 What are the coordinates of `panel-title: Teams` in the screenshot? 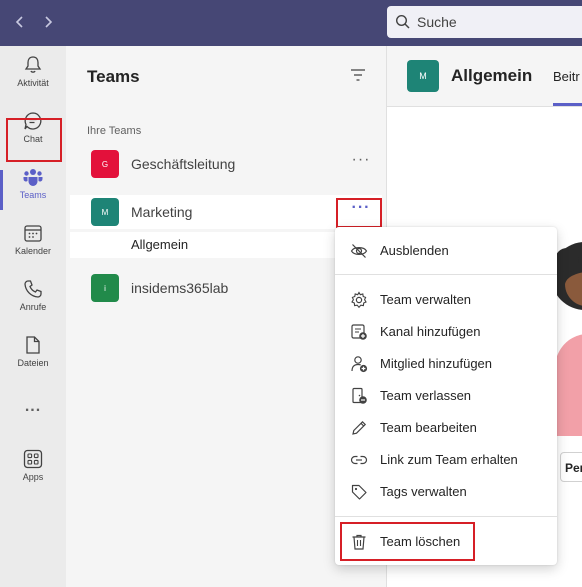 It's located at (113, 76).